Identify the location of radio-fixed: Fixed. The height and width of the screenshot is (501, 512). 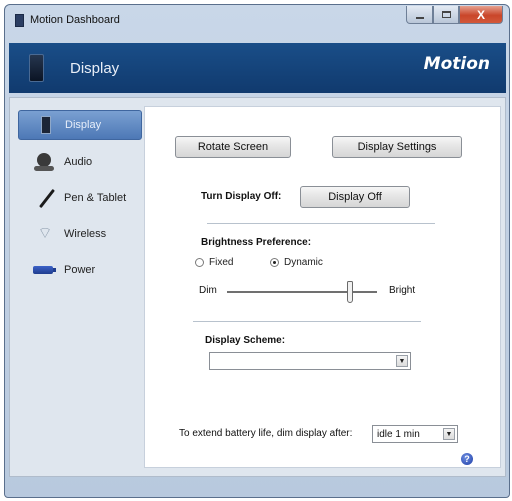
(214, 262).